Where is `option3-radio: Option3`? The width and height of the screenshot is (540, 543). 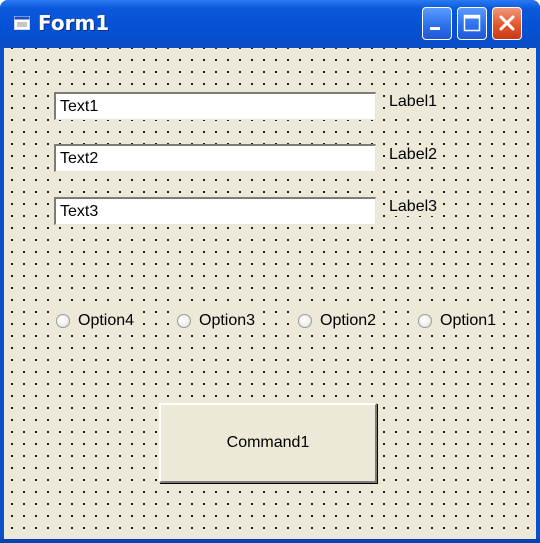 option3-radio: Option3 is located at coordinates (217, 321).